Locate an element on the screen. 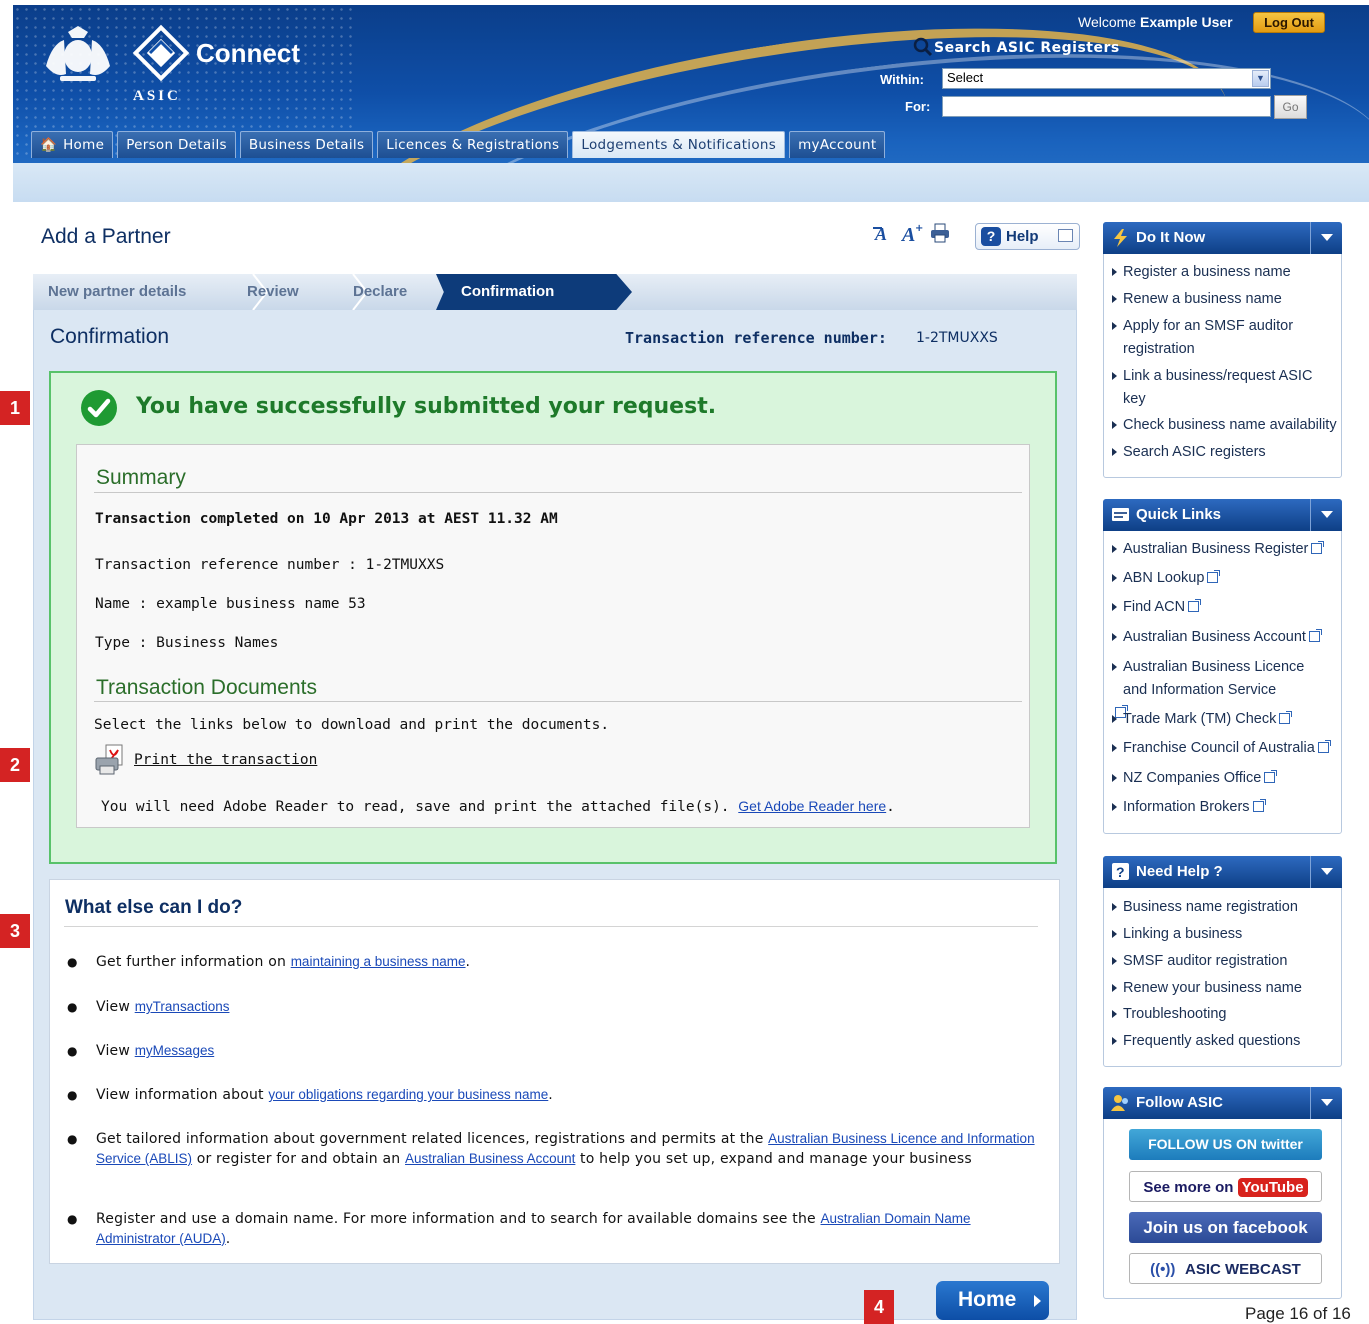  agency-name: ASIC is located at coordinates (157, 96).